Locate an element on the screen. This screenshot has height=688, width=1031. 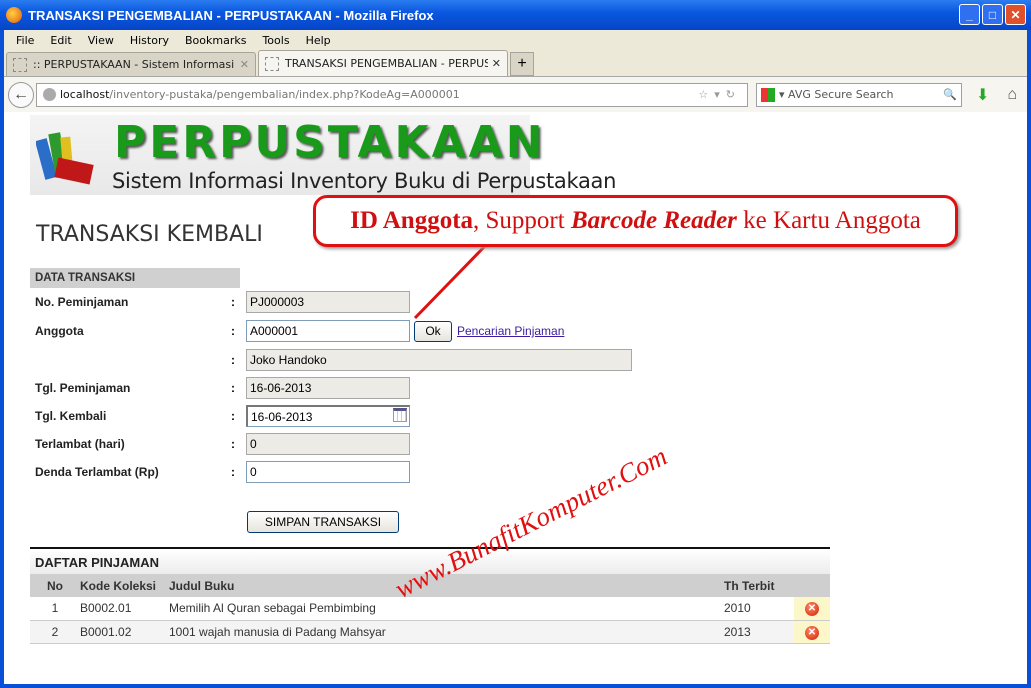
ok-button: Ok is located at coordinates (433, 331).